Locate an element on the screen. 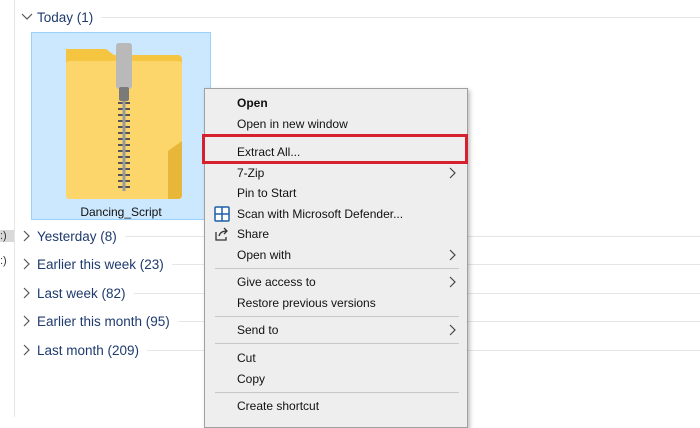 The image size is (700, 428). menu-item-label: Pin to Start is located at coordinates (267, 192).